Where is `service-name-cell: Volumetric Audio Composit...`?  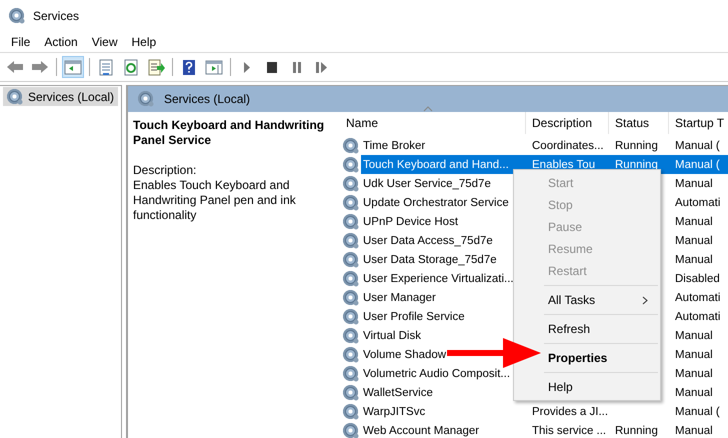
service-name-cell: Volumetric Audio Composit... is located at coordinates (436, 373).